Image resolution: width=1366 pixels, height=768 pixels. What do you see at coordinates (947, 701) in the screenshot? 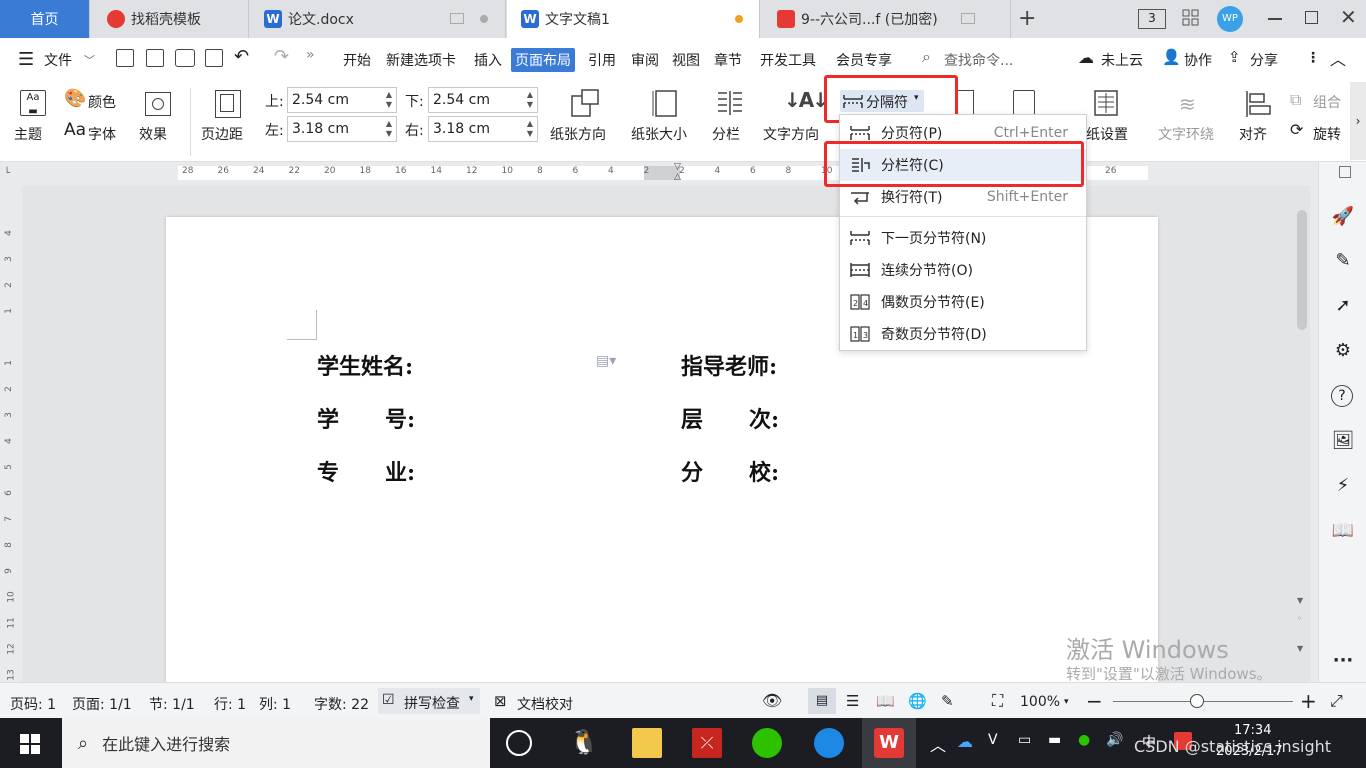
I see `write-mode-icon: ✎` at bounding box center [947, 701].